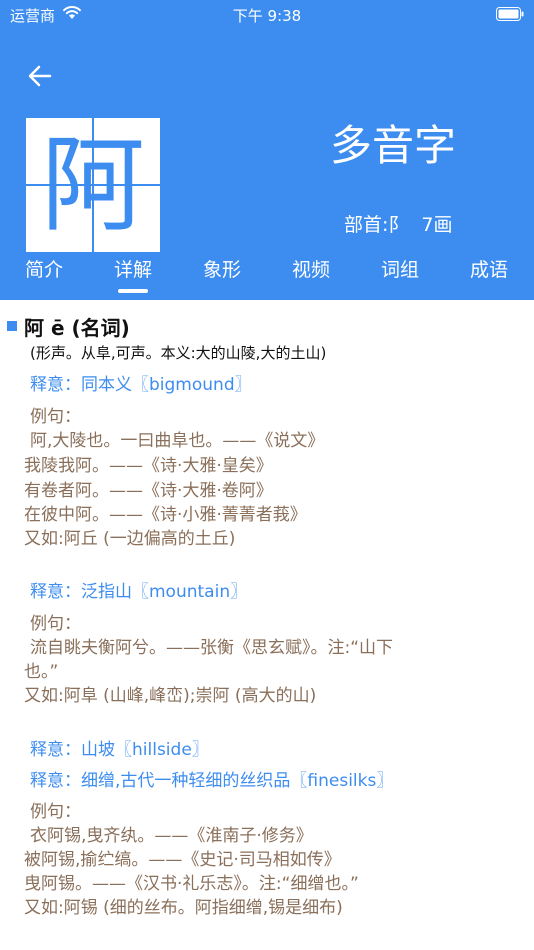 This screenshot has height=950, width=534. I want to click on status-time: 下午 9:38, so click(267, 16).